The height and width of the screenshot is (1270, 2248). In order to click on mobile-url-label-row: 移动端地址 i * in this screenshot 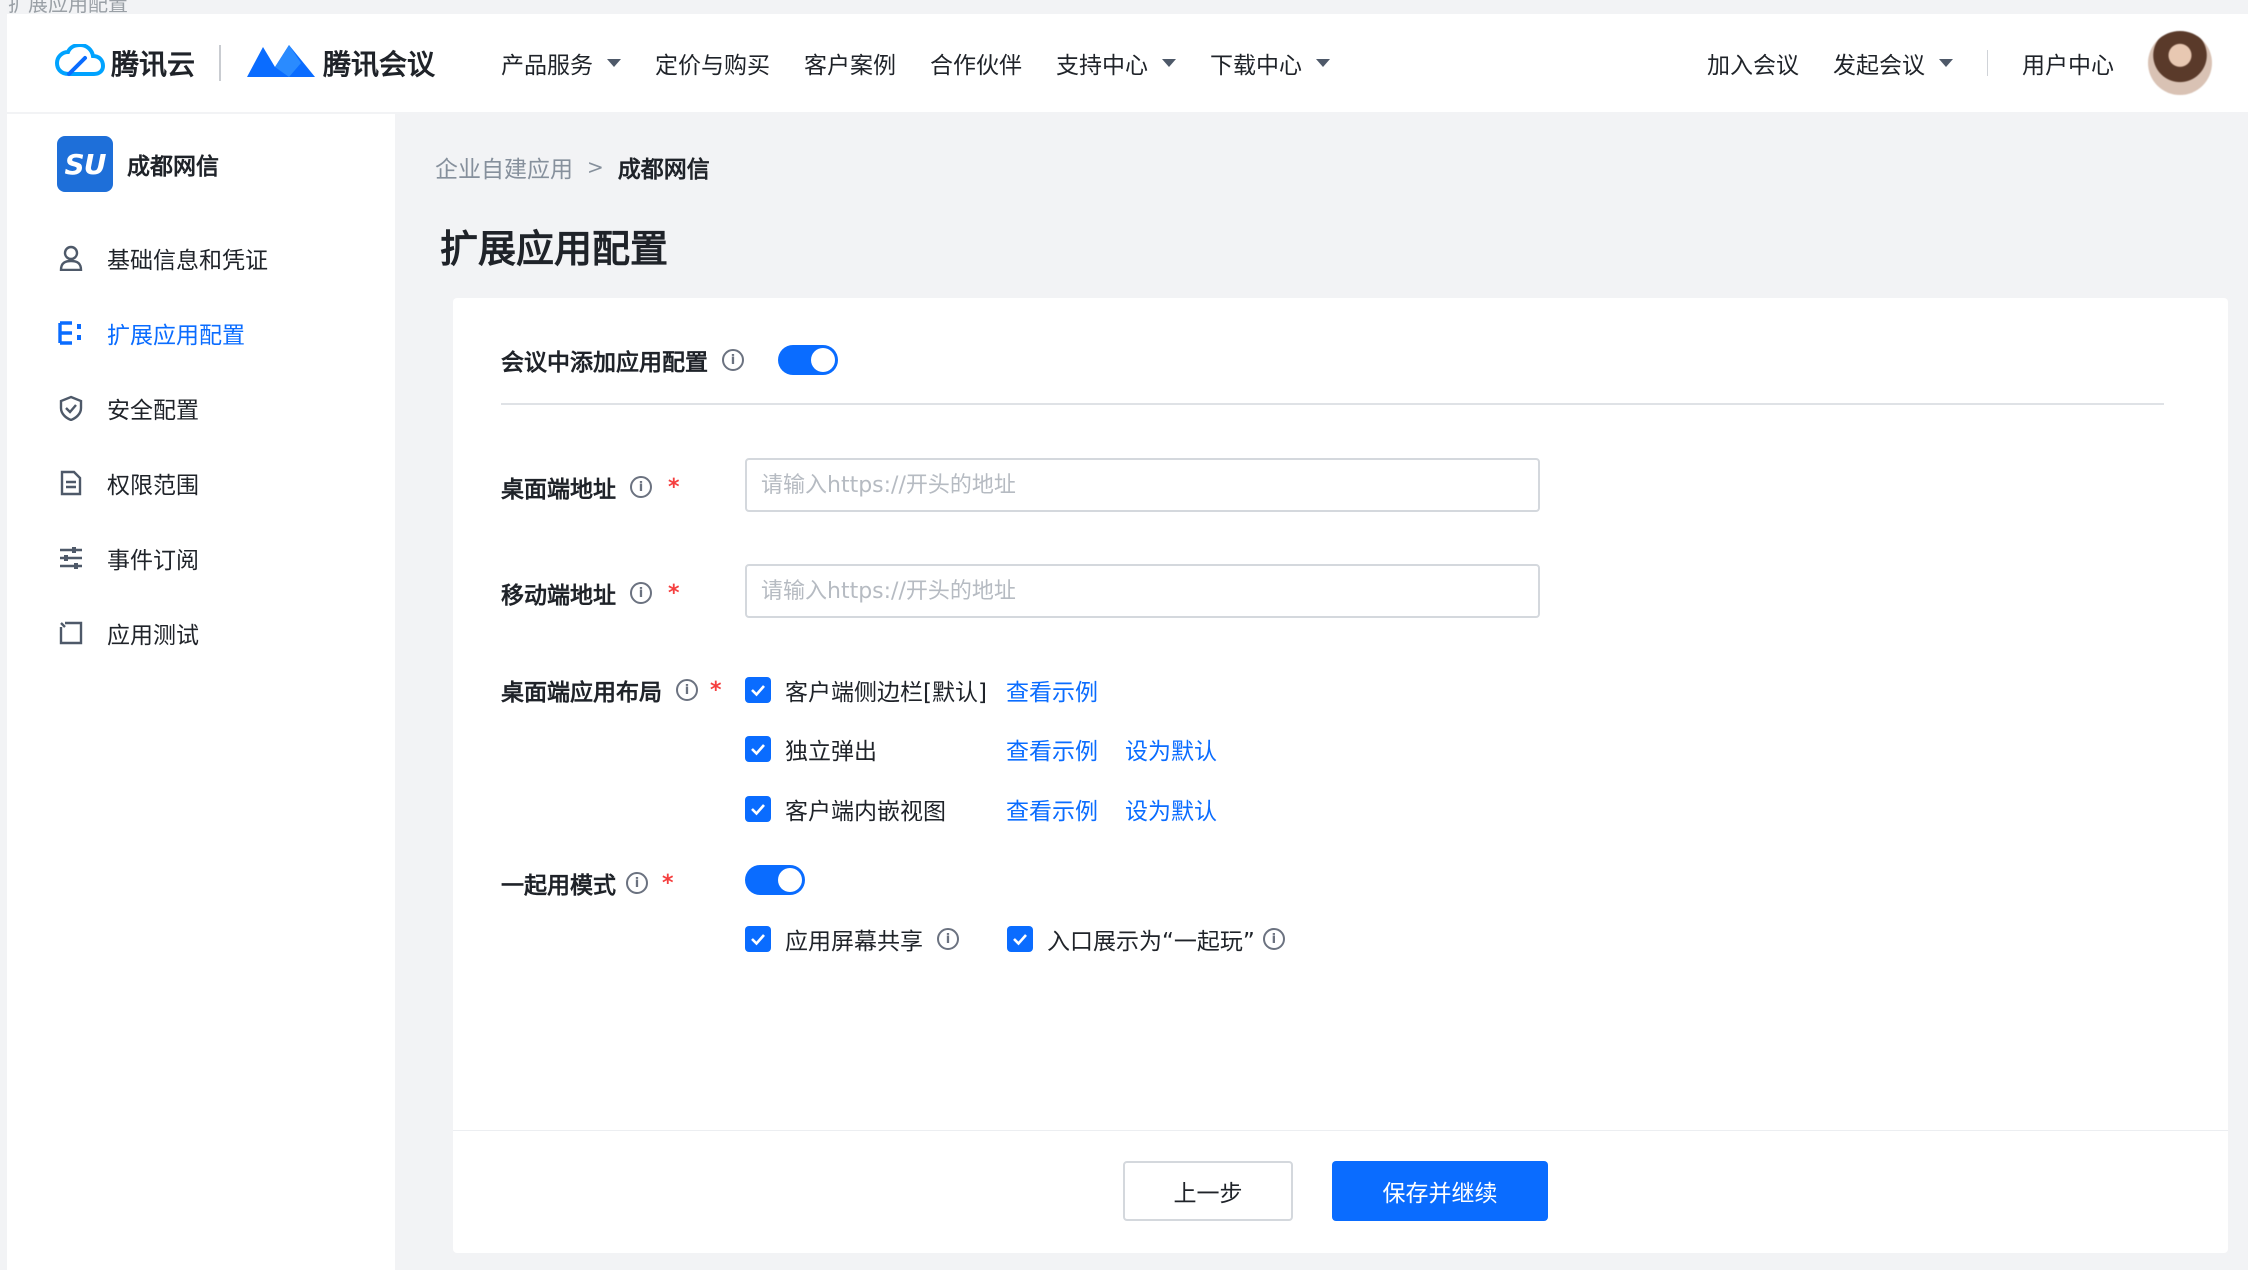, I will do `click(590, 593)`.